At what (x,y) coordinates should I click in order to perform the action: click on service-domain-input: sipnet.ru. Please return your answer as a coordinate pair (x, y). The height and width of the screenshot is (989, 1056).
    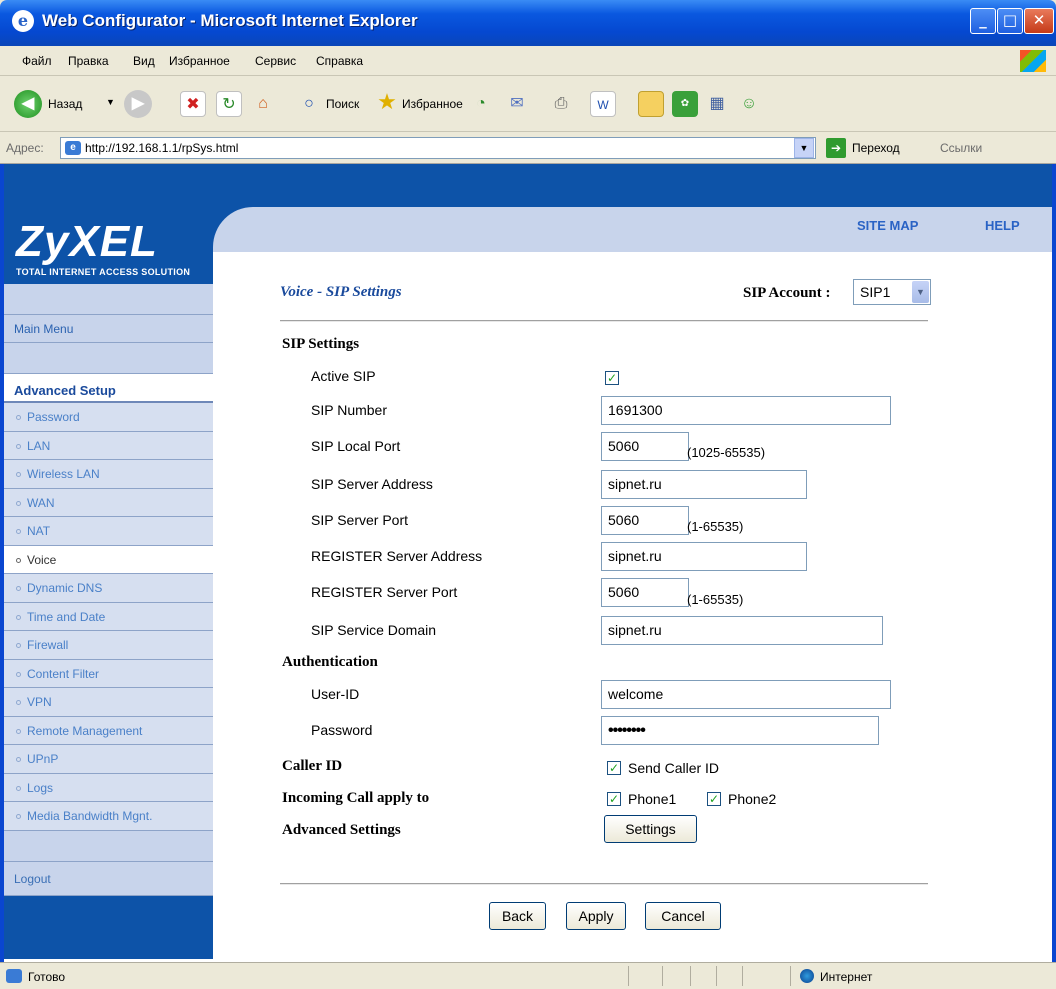
    Looking at the image, I should click on (742, 630).